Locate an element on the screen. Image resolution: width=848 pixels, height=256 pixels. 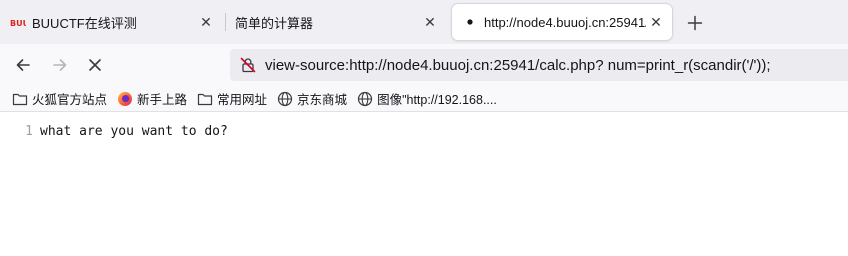
tab-title: BUUCTF在线评测 is located at coordinates (84, 23).